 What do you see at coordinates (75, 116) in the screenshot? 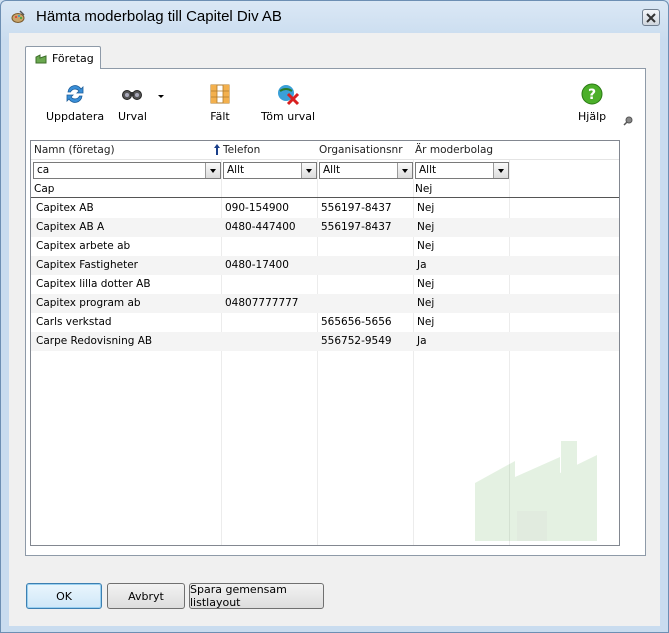
I see `refresh-label: Uppdatera` at bounding box center [75, 116].